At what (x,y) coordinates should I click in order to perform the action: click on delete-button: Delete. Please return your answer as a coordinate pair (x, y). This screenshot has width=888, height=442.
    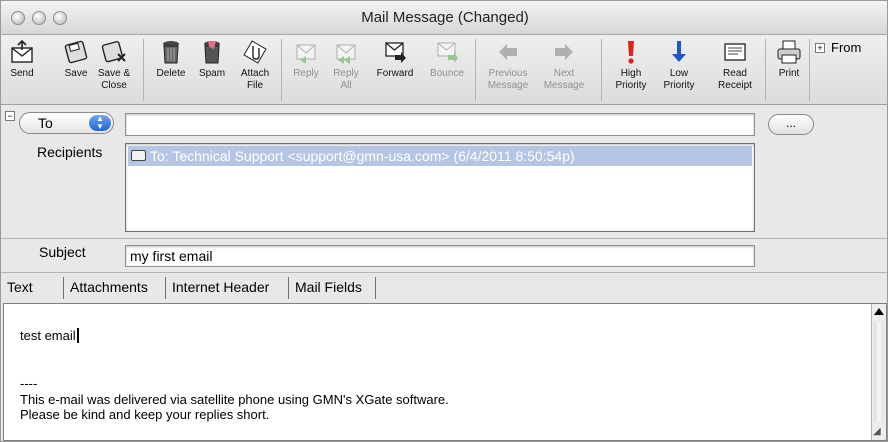
    Looking at the image, I should click on (171, 70).